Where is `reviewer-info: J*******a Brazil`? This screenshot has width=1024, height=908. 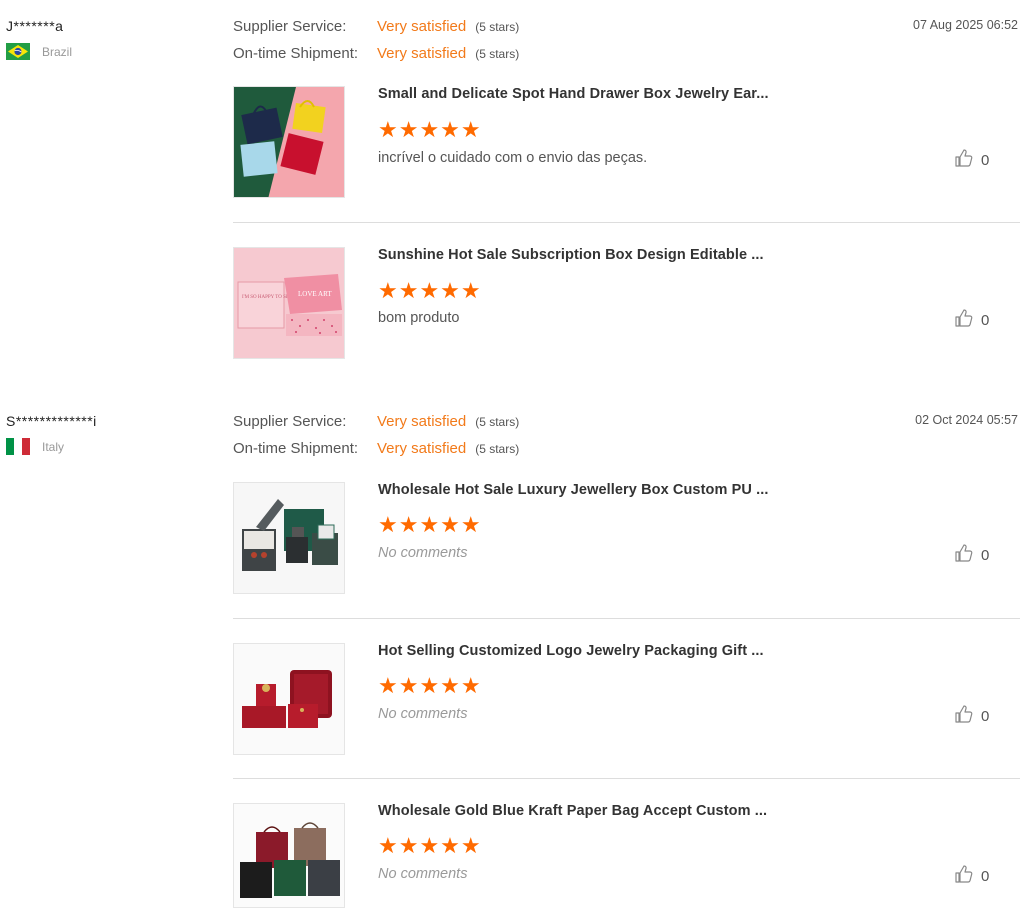
reviewer-info: J*******a Brazil is located at coordinates (39, 39).